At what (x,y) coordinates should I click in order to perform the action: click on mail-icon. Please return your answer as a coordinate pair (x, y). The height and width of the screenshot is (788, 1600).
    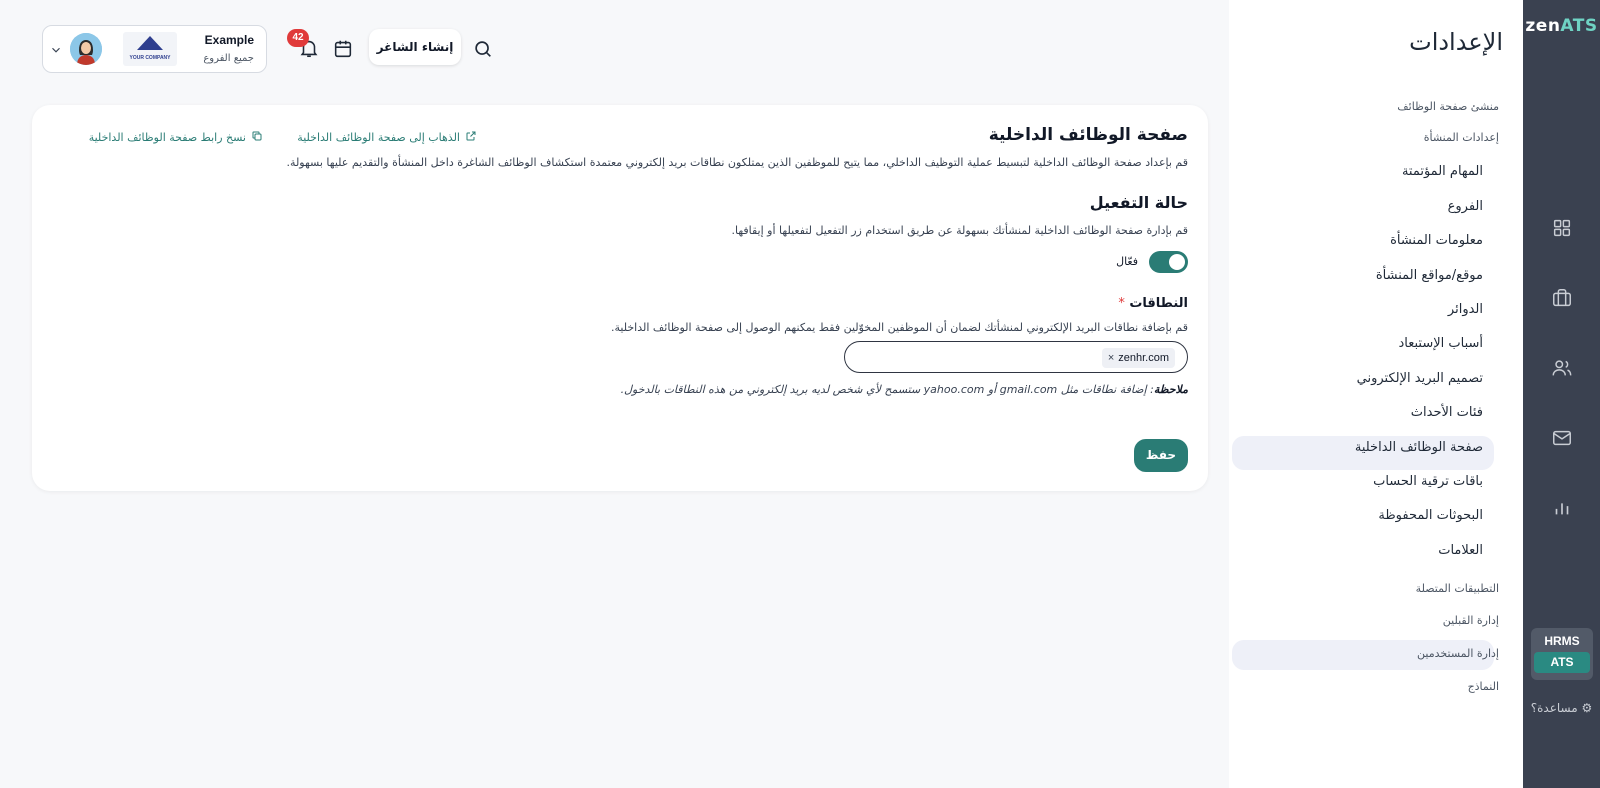
    Looking at the image, I should click on (1562, 438).